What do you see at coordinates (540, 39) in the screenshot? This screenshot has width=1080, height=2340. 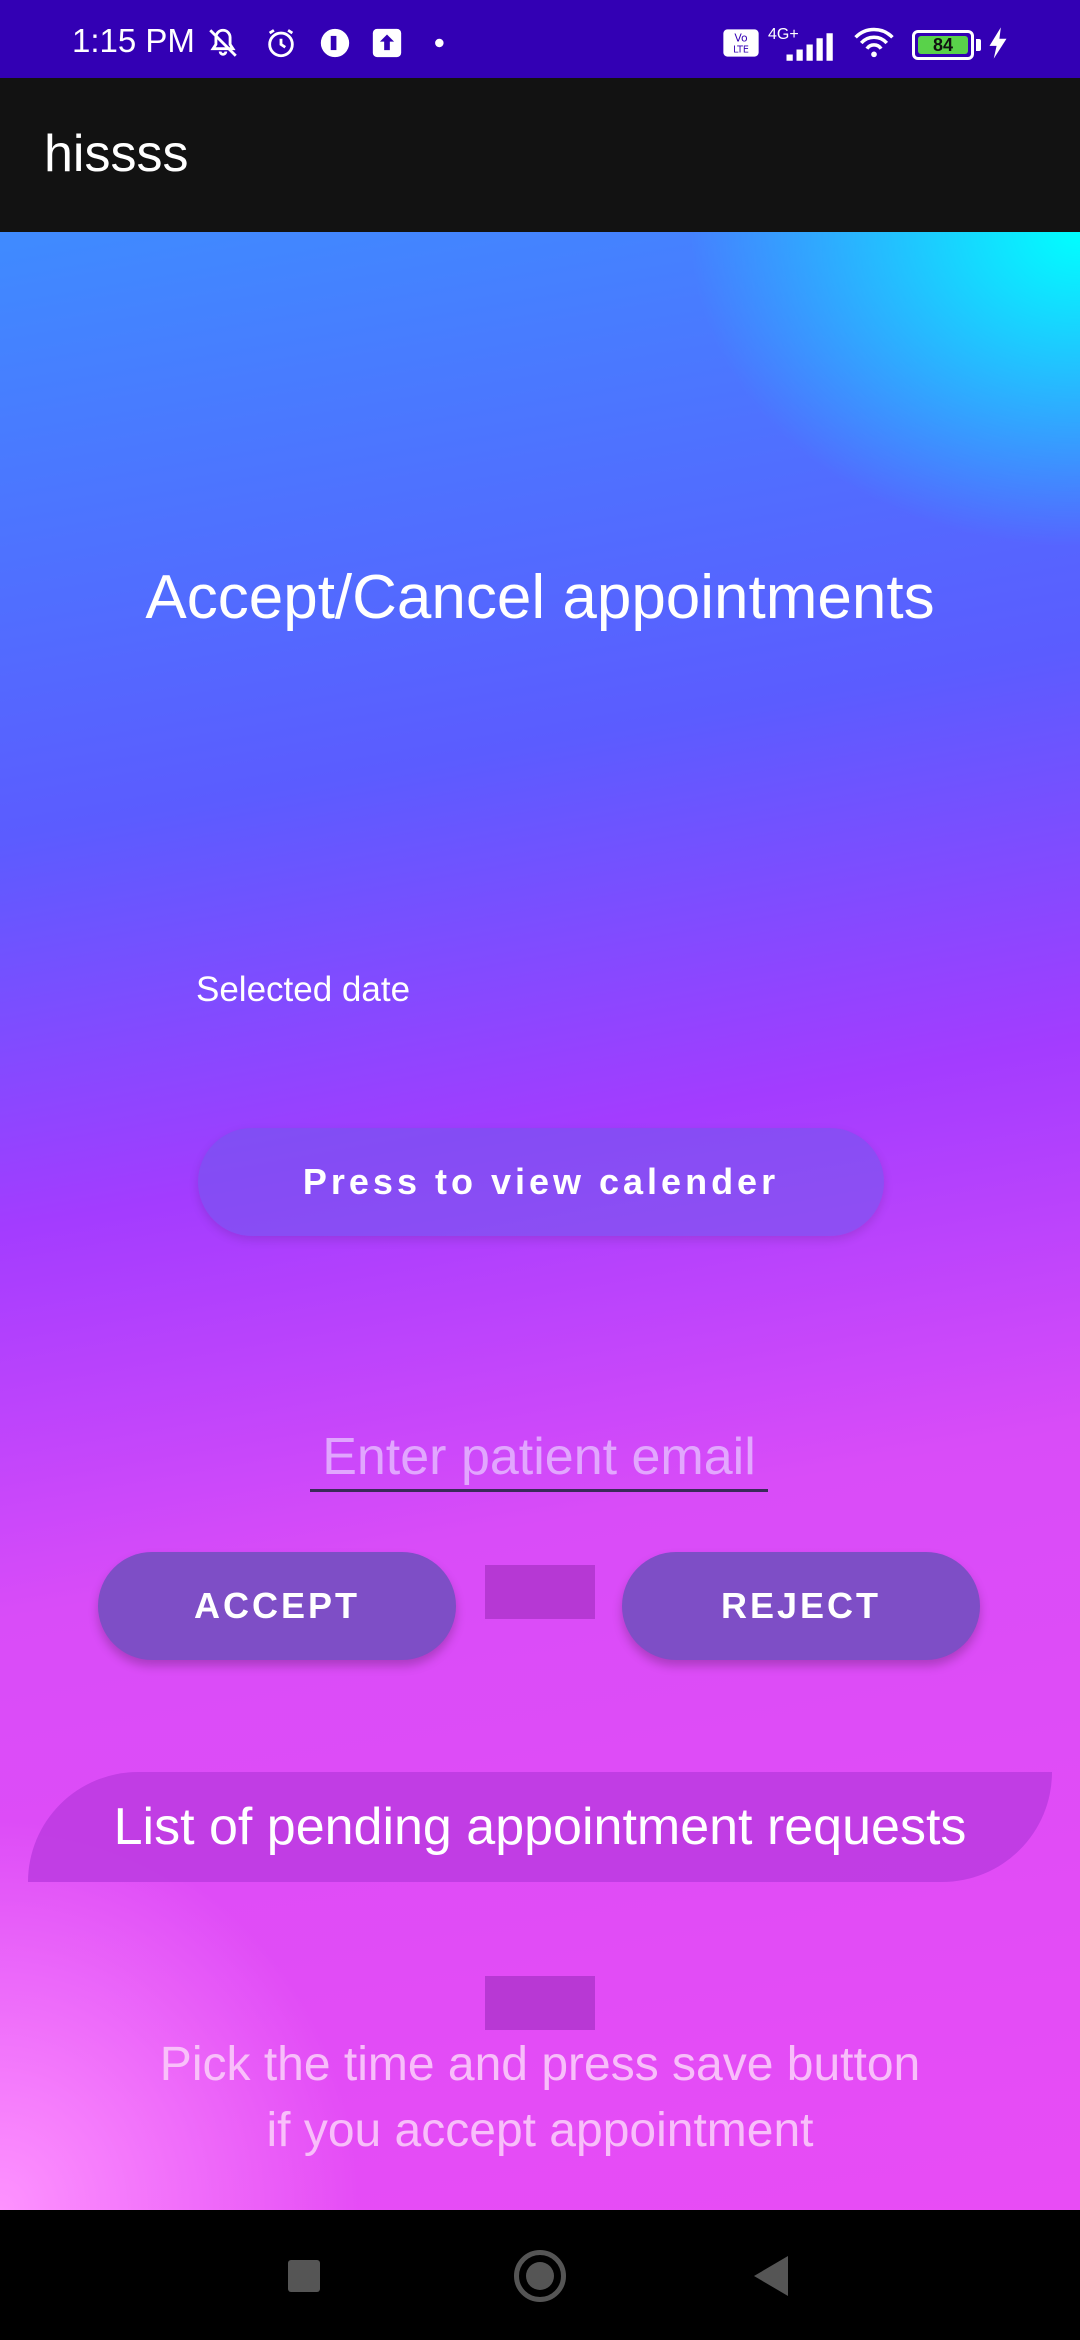 I see `status-bar: 1:15 PM Vo LTE 4G+ 84` at bounding box center [540, 39].